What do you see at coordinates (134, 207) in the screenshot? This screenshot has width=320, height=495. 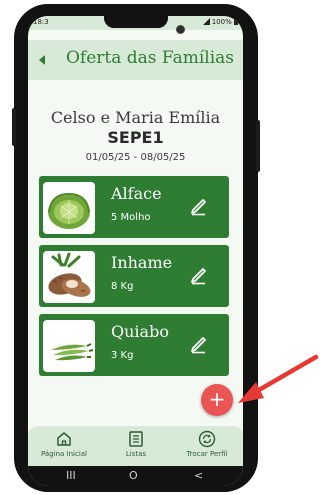 I see `product-card-alface: Alface 5 Molho` at bounding box center [134, 207].